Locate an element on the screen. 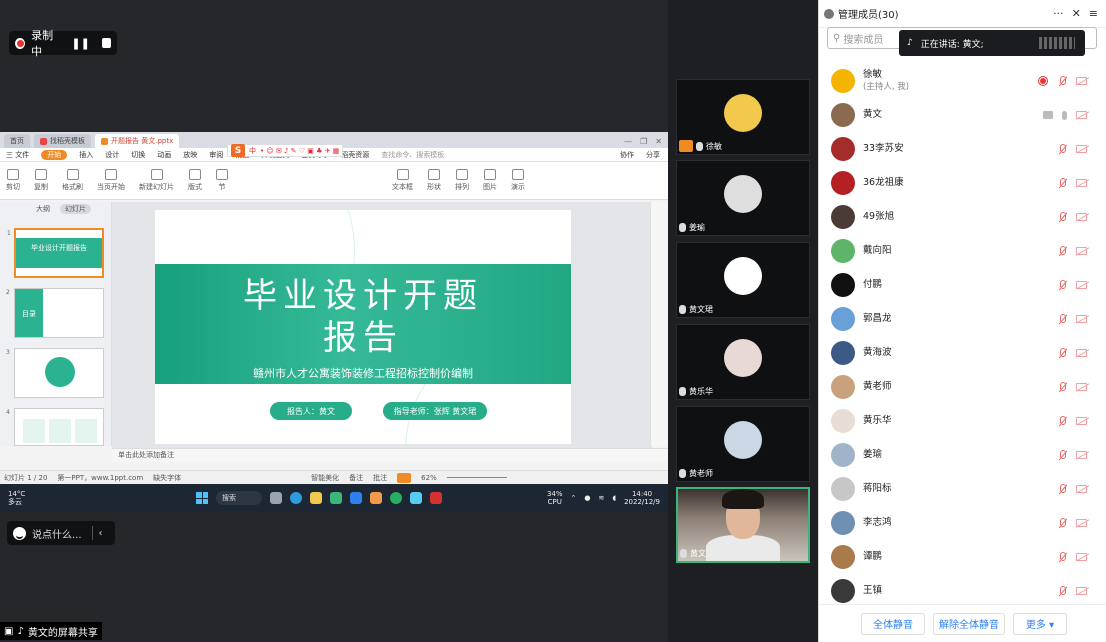 The height and width of the screenshot is (642, 1106). menu-icon: ≡ is located at coordinates (1093, 13).